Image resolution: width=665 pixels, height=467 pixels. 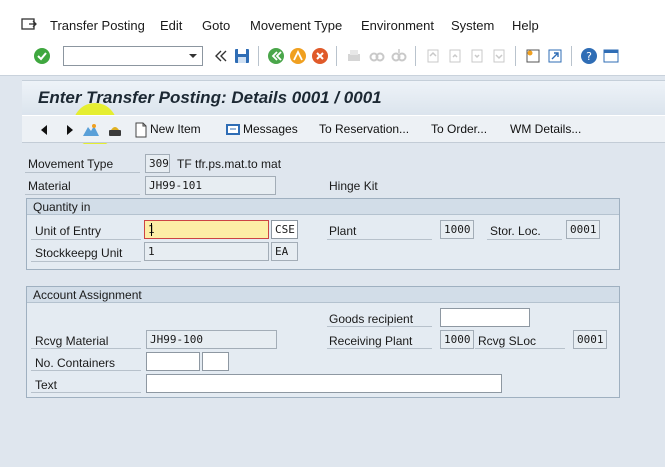 I want to click on shortcut-icon, so click(x=555, y=56).